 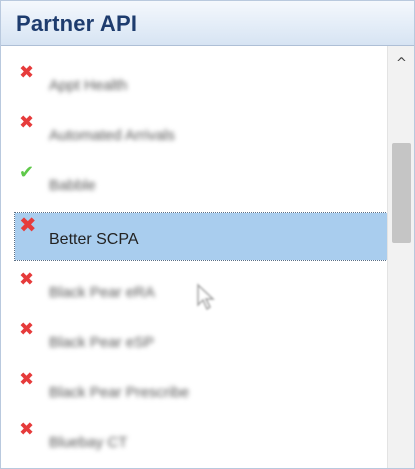 What do you see at coordinates (401, 193) in the screenshot?
I see `scroll-thumb` at bounding box center [401, 193].